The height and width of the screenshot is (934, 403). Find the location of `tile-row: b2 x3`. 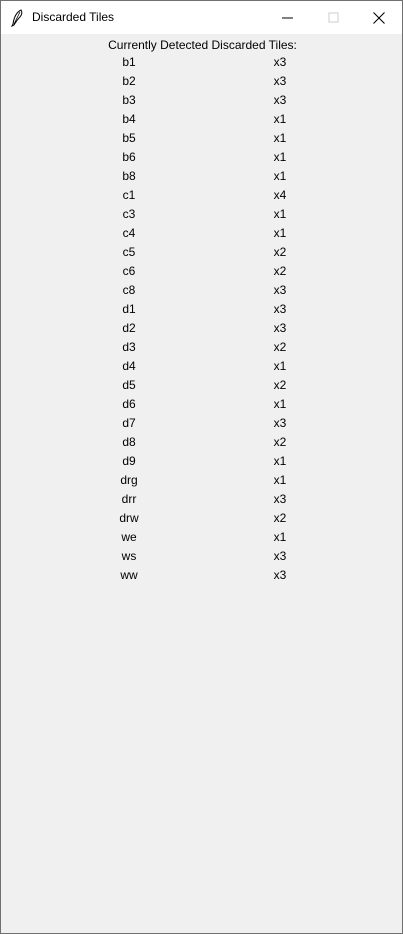

tile-row: b2 x3 is located at coordinates (201, 82).